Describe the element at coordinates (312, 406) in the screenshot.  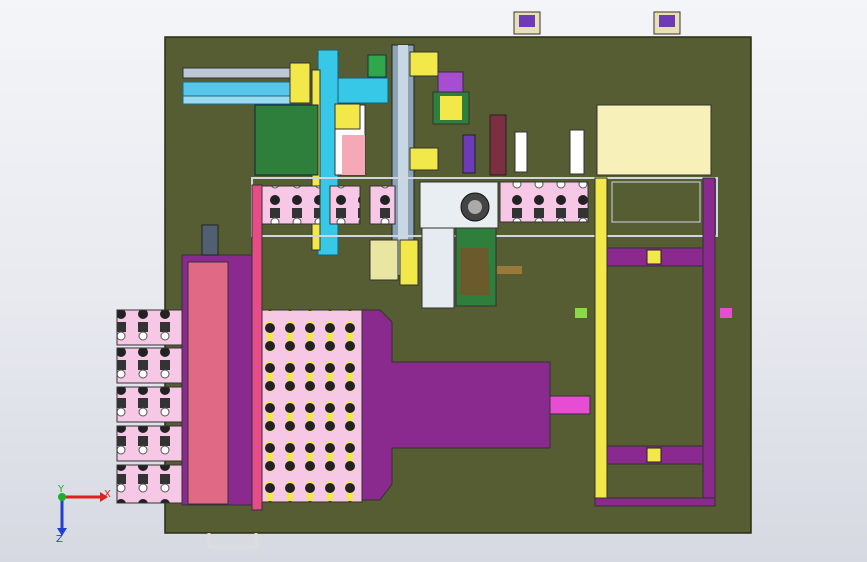
I see `tray-matrix` at that location.